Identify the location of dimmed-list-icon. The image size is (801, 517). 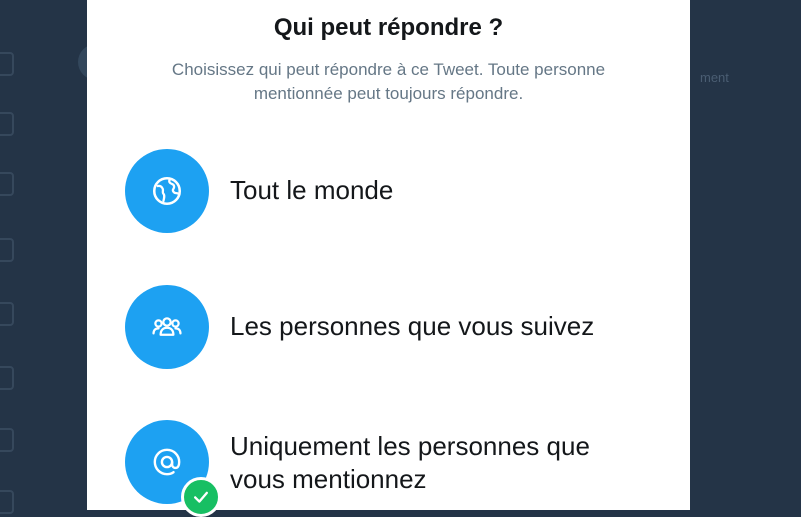
(7, 378).